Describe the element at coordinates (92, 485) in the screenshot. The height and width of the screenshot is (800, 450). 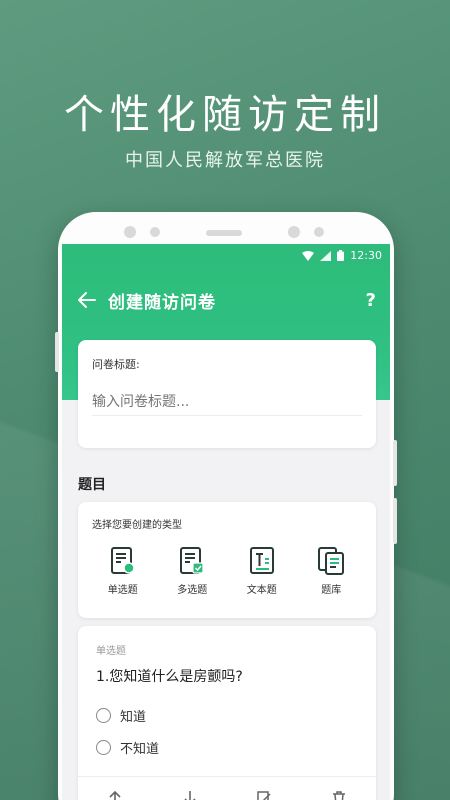
I see `questions-section-label: 题目` at that location.